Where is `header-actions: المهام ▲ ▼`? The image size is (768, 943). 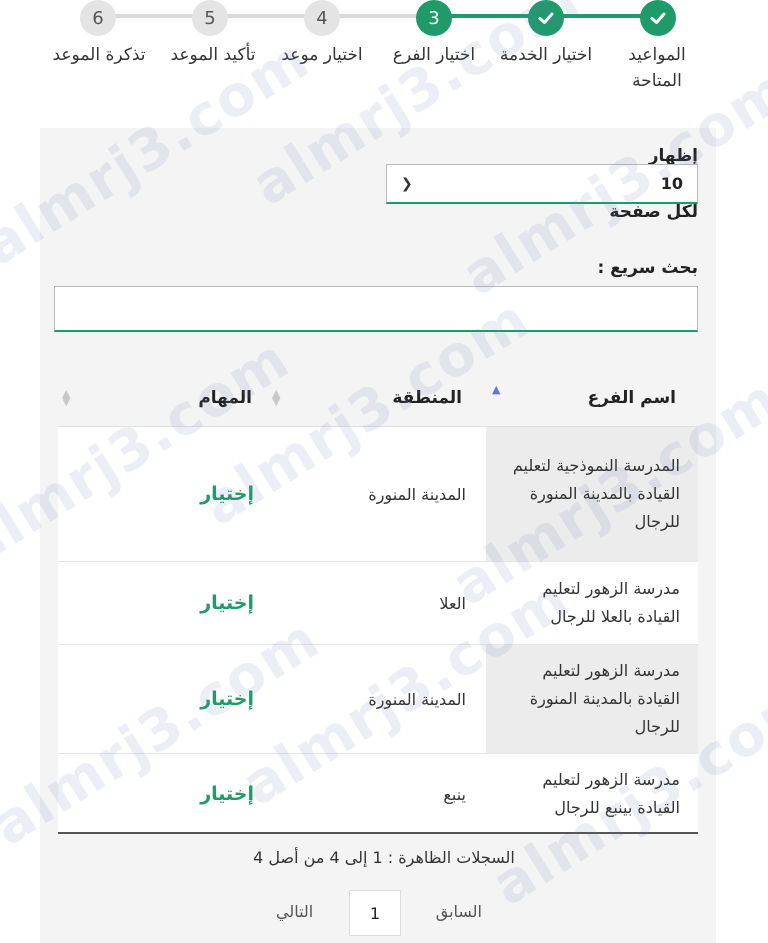 header-actions: المهام ▲ ▼ is located at coordinates (162, 398).